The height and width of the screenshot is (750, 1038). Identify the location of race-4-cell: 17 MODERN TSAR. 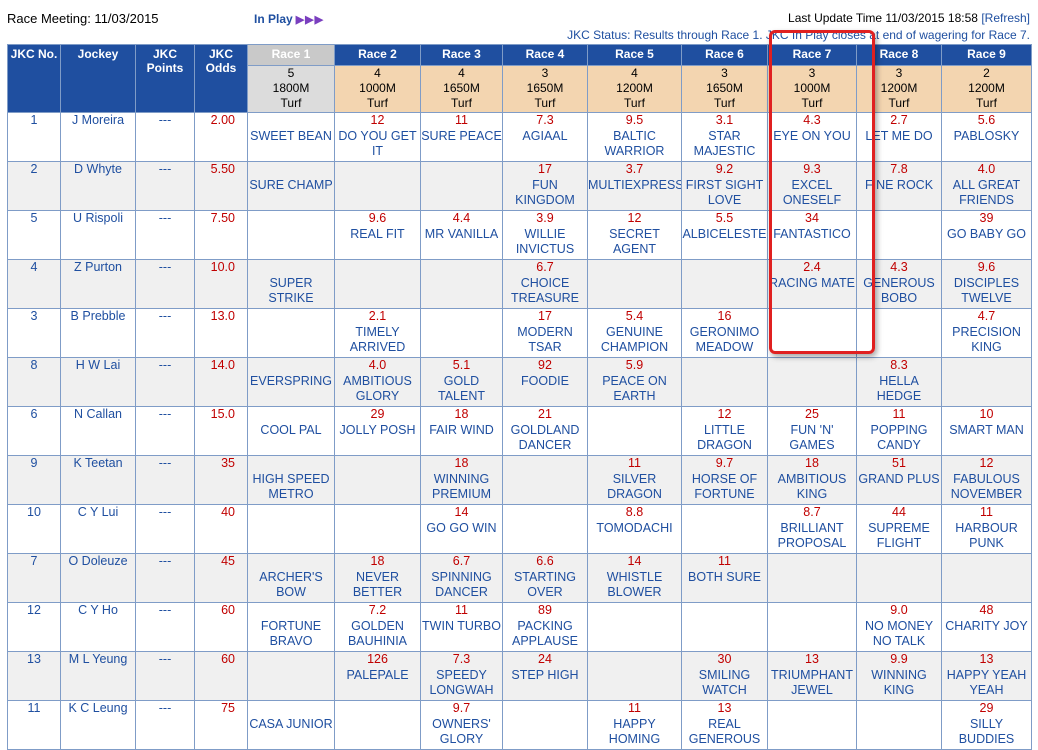
(545, 333).